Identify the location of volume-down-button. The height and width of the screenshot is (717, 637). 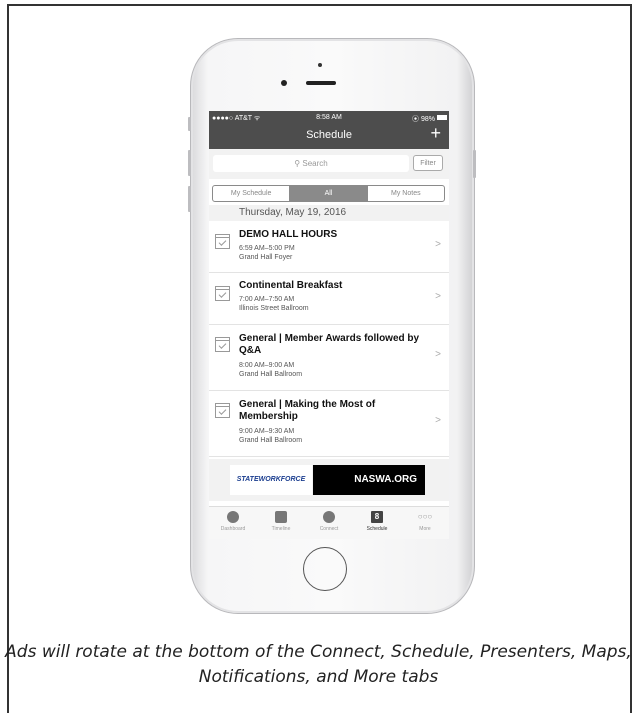
(189, 199).